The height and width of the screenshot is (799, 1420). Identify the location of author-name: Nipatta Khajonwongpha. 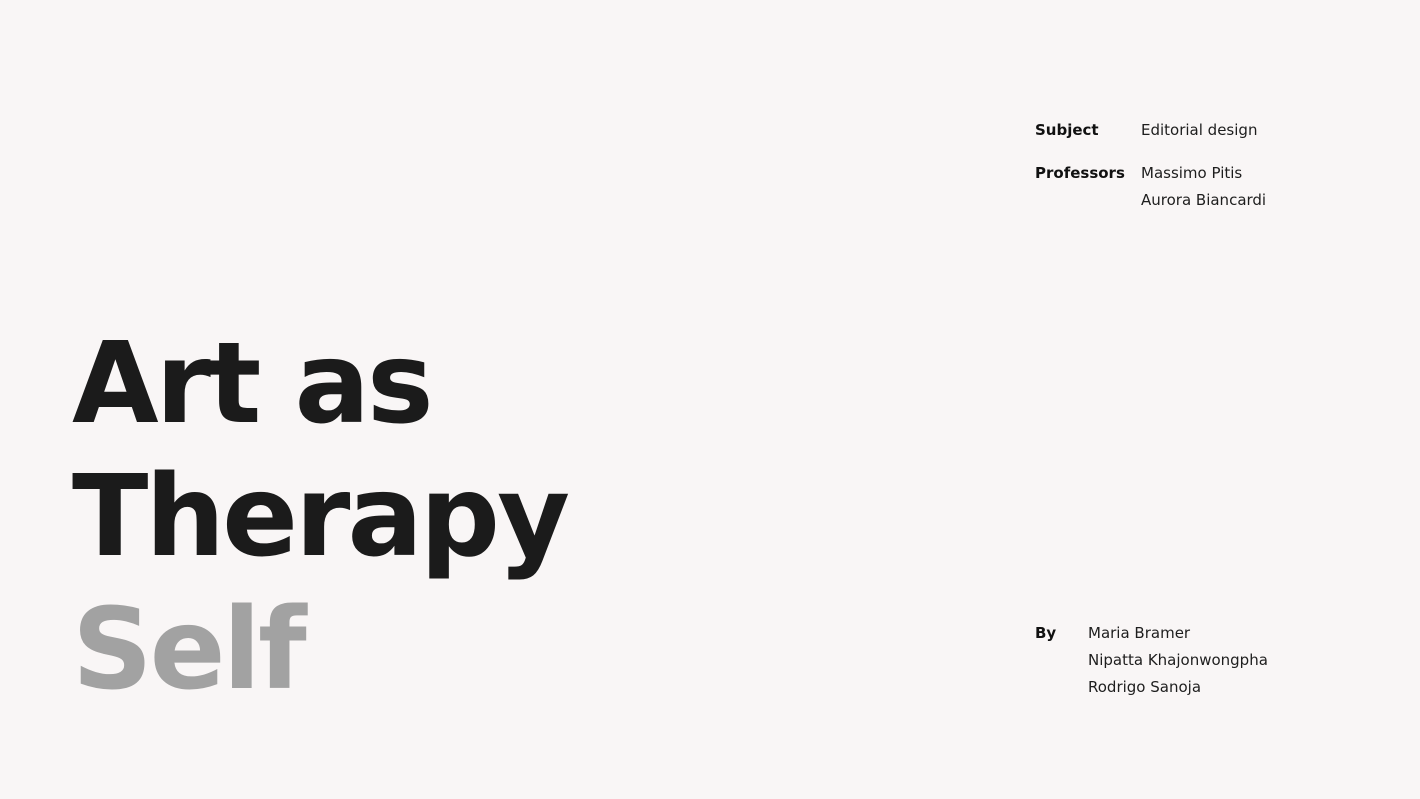
(1178, 660).